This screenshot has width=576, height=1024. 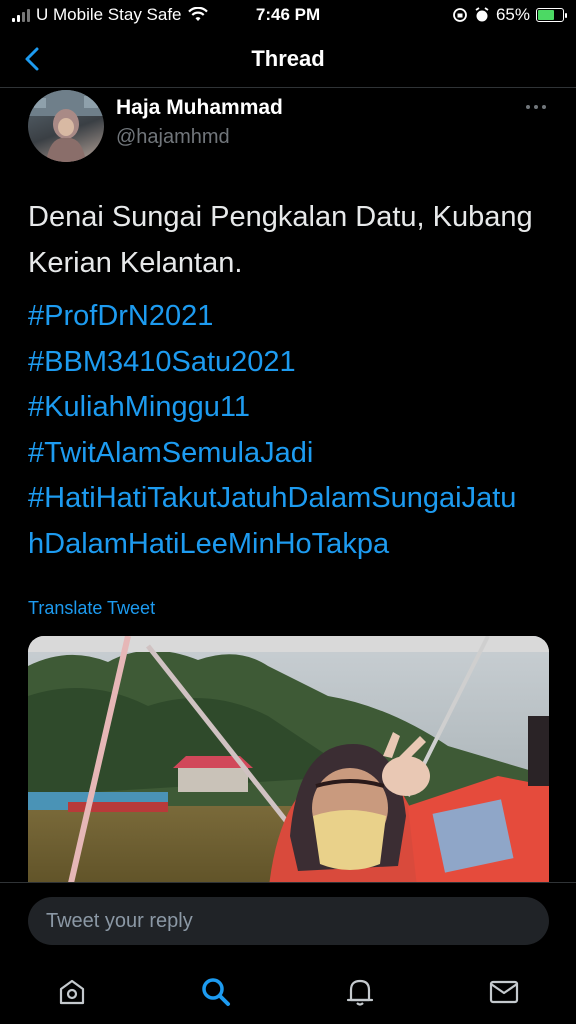 What do you see at coordinates (197, 14) in the screenshot?
I see `wifi-icon` at bounding box center [197, 14].